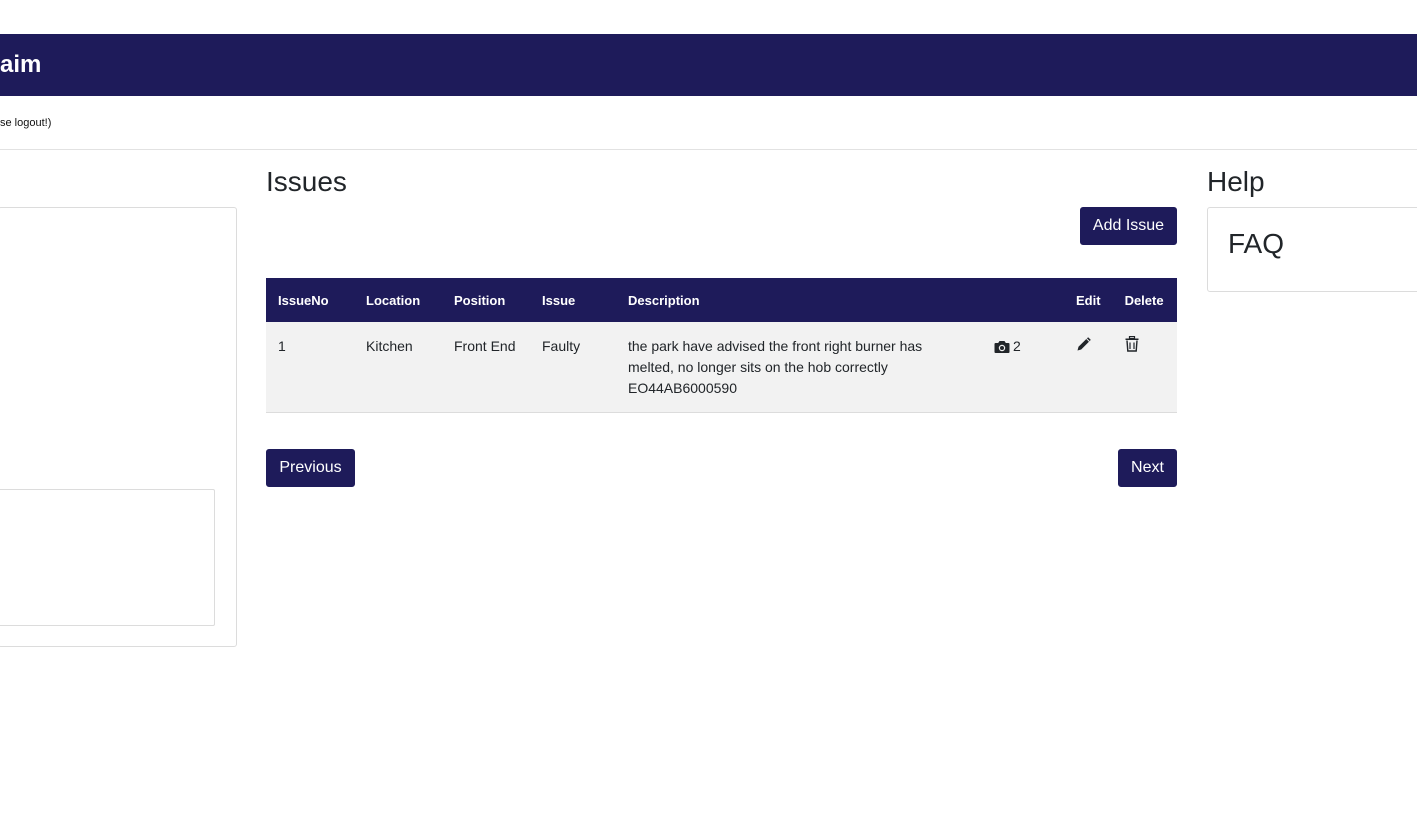 This screenshot has width=1417, height=831. I want to click on help-card: FAQ, so click(1312, 249).